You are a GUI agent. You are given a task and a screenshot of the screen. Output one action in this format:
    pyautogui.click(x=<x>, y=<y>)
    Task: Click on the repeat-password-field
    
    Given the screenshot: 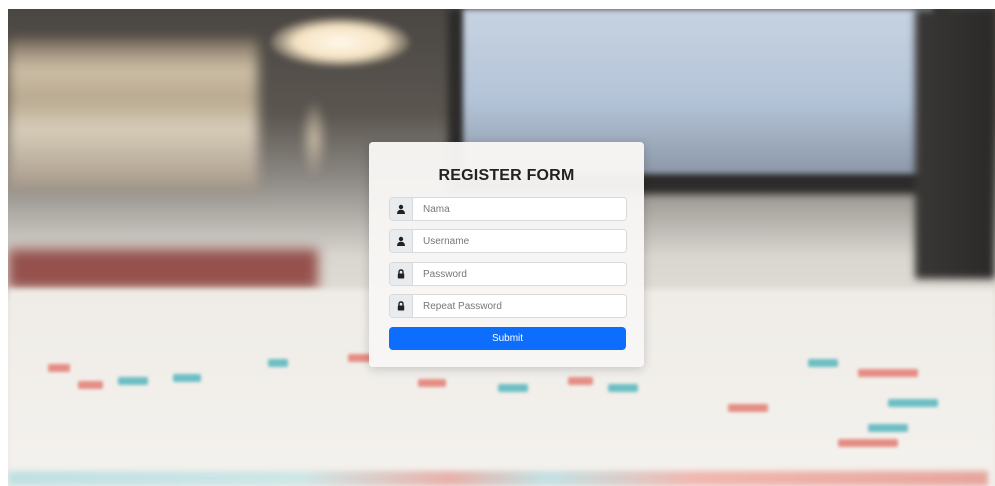 What is the action you would take?
    pyautogui.click(x=508, y=306)
    